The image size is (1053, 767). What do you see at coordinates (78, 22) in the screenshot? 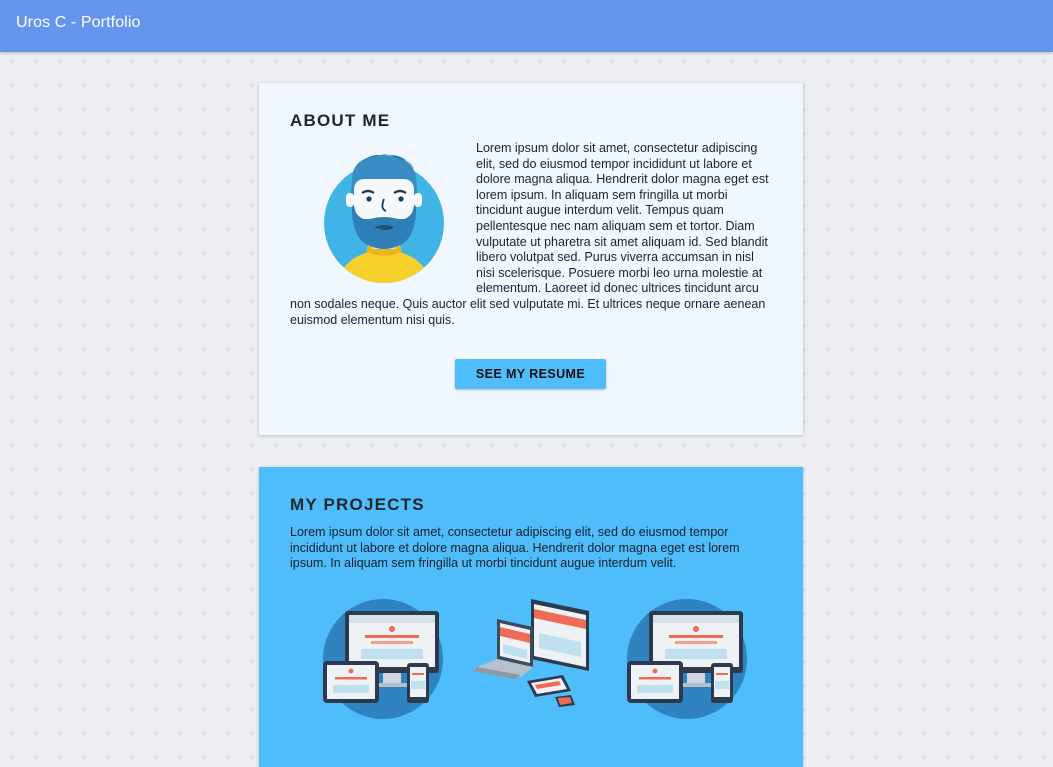
I see `app-title: Uros C - Portfolio` at bounding box center [78, 22].